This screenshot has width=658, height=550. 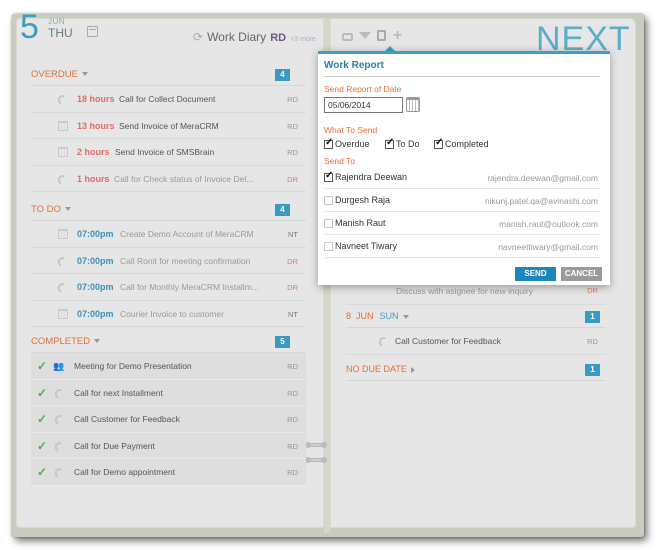 What do you see at coordinates (462, 224) in the screenshot?
I see `recipient-row: Manish Raut manish.raut@outlook.com` at bounding box center [462, 224].